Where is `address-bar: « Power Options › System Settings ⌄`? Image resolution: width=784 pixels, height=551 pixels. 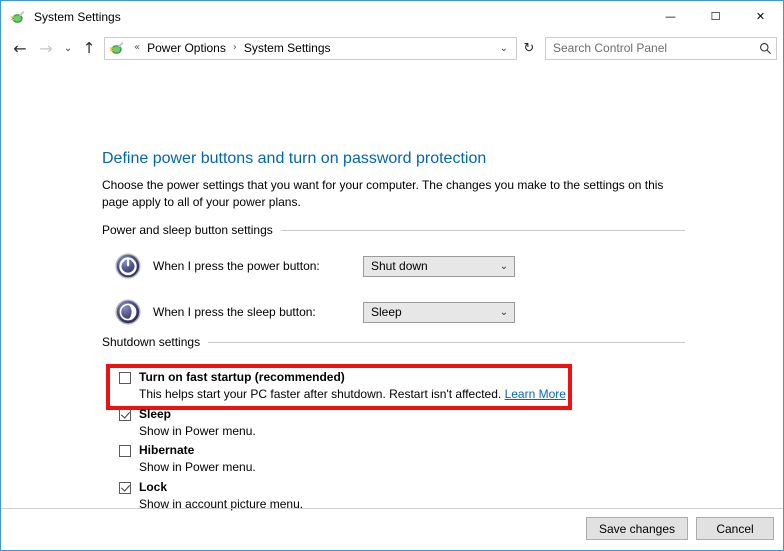
address-bar: « Power Options › System Settings ⌄ is located at coordinates (310, 48).